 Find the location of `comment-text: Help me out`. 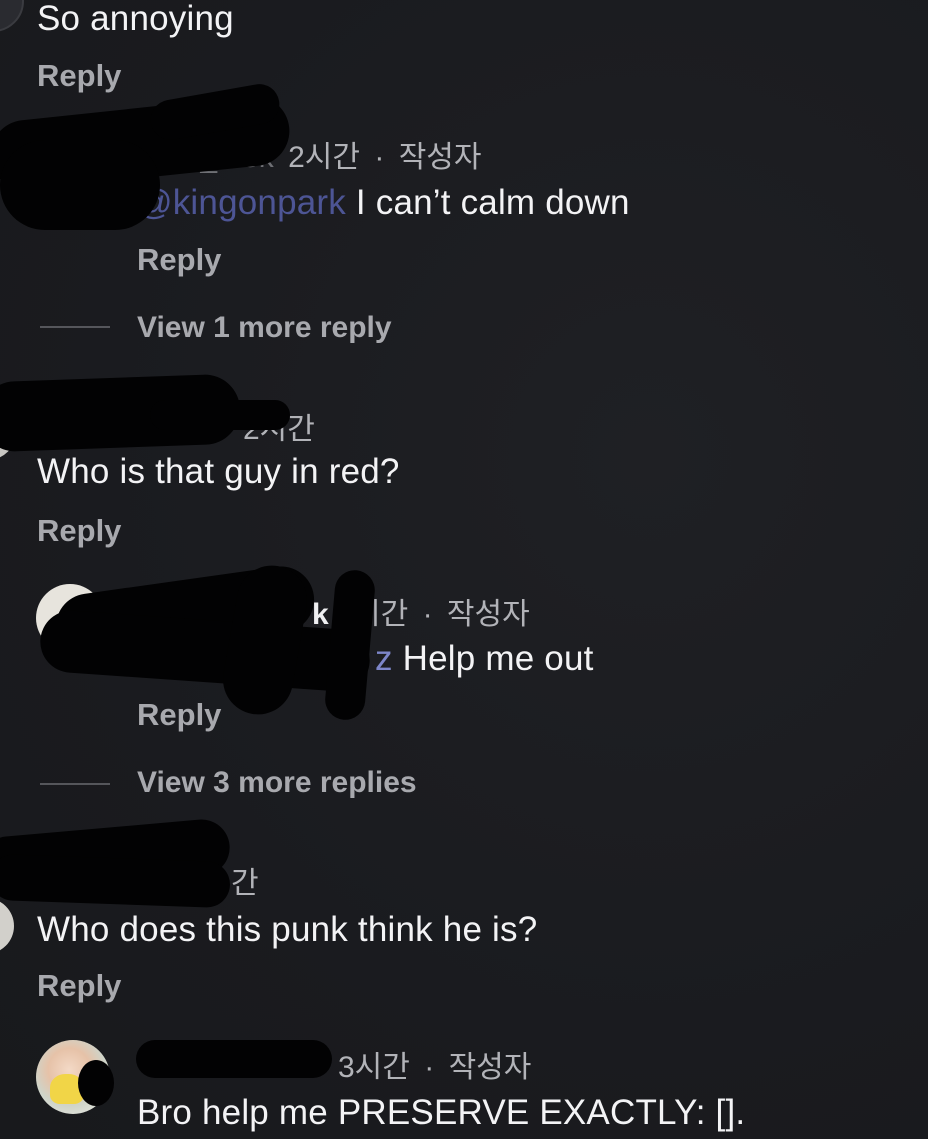

comment-text: Help me out is located at coordinates (498, 658).